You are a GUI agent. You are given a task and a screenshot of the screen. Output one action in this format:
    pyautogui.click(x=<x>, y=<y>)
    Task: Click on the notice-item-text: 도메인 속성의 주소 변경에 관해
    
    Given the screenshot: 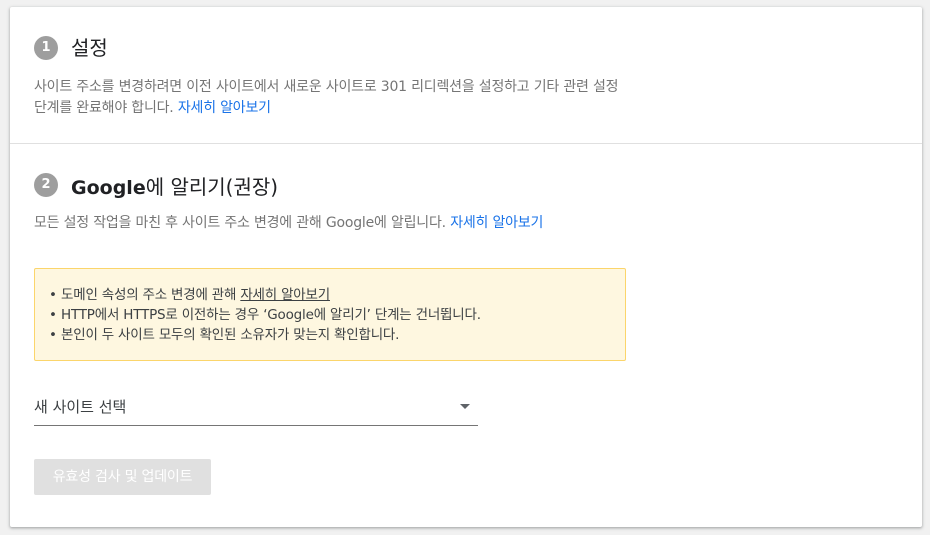 What is the action you would take?
    pyautogui.click(x=151, y=295)
    